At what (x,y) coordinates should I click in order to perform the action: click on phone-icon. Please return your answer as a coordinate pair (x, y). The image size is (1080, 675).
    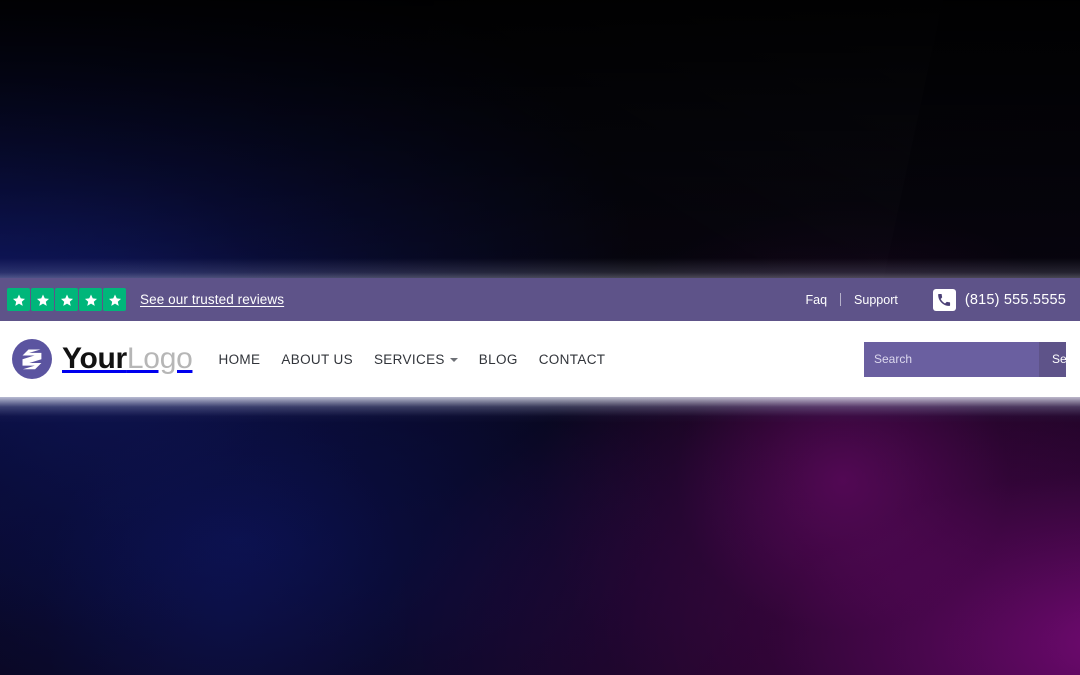
    Looking at the image, I should click on (944, 299).